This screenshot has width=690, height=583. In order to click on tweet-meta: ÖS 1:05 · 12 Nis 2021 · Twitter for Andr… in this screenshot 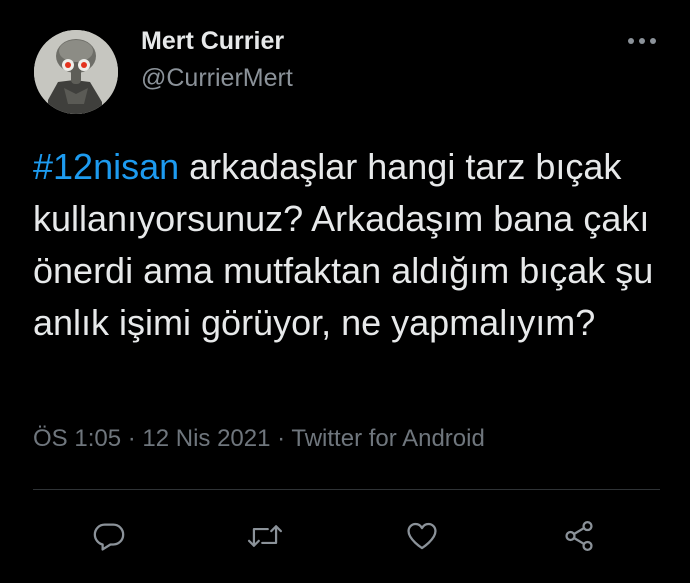, I will do `click(259, 439)`.